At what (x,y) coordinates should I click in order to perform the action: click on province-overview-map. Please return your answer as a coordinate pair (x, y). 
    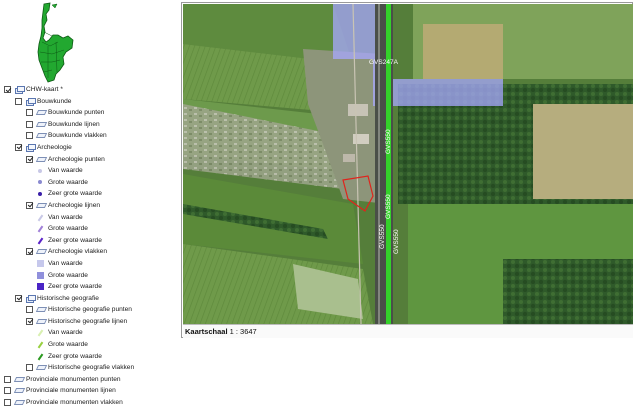
    Looking at the image, I should click on (55, 43).